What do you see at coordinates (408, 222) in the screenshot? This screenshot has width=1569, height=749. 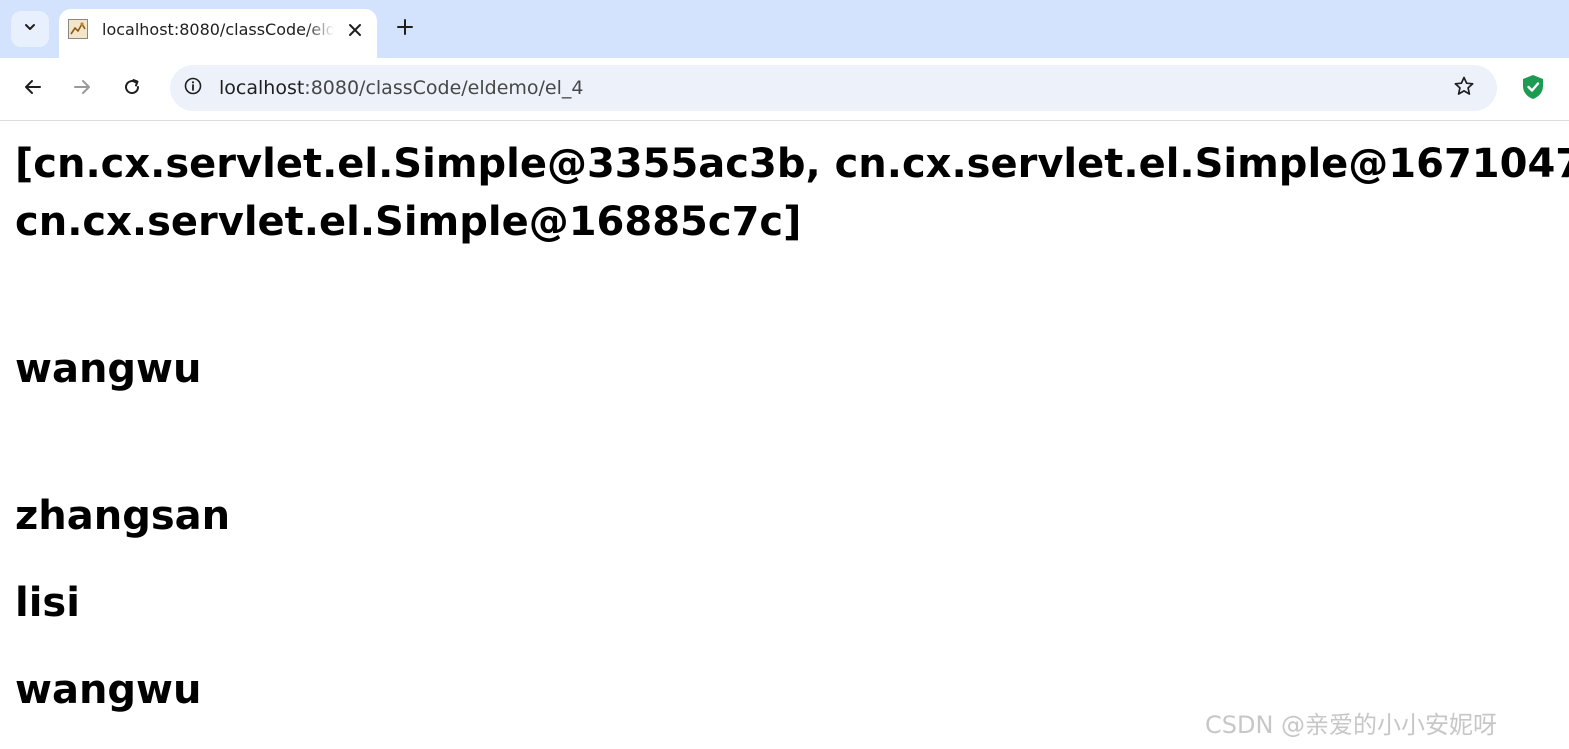 I see `list-output-line-2: cn.cx.servlet.el.Simple@16885c7c]` at bounding box center [408, 222].